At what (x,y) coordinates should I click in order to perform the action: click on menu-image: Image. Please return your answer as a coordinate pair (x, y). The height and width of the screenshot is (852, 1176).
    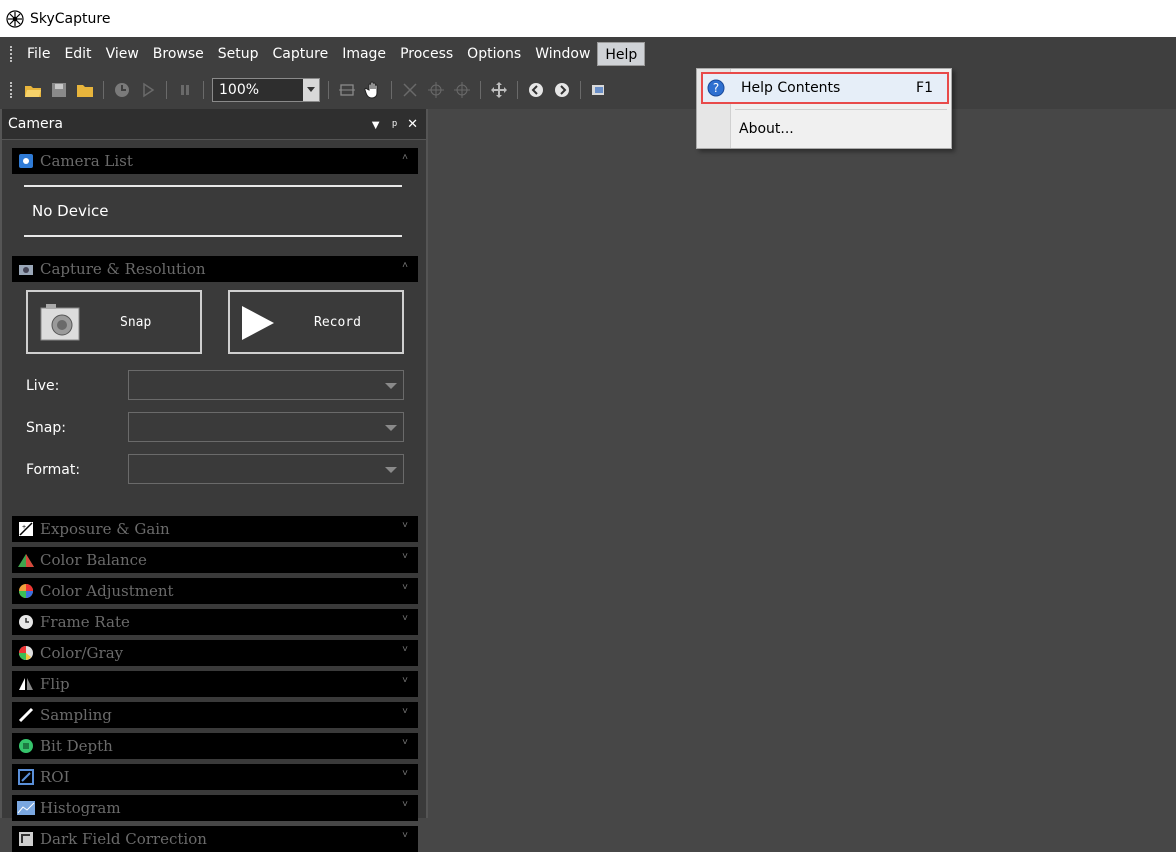
    Looking at the image, I should click on (364, 54).